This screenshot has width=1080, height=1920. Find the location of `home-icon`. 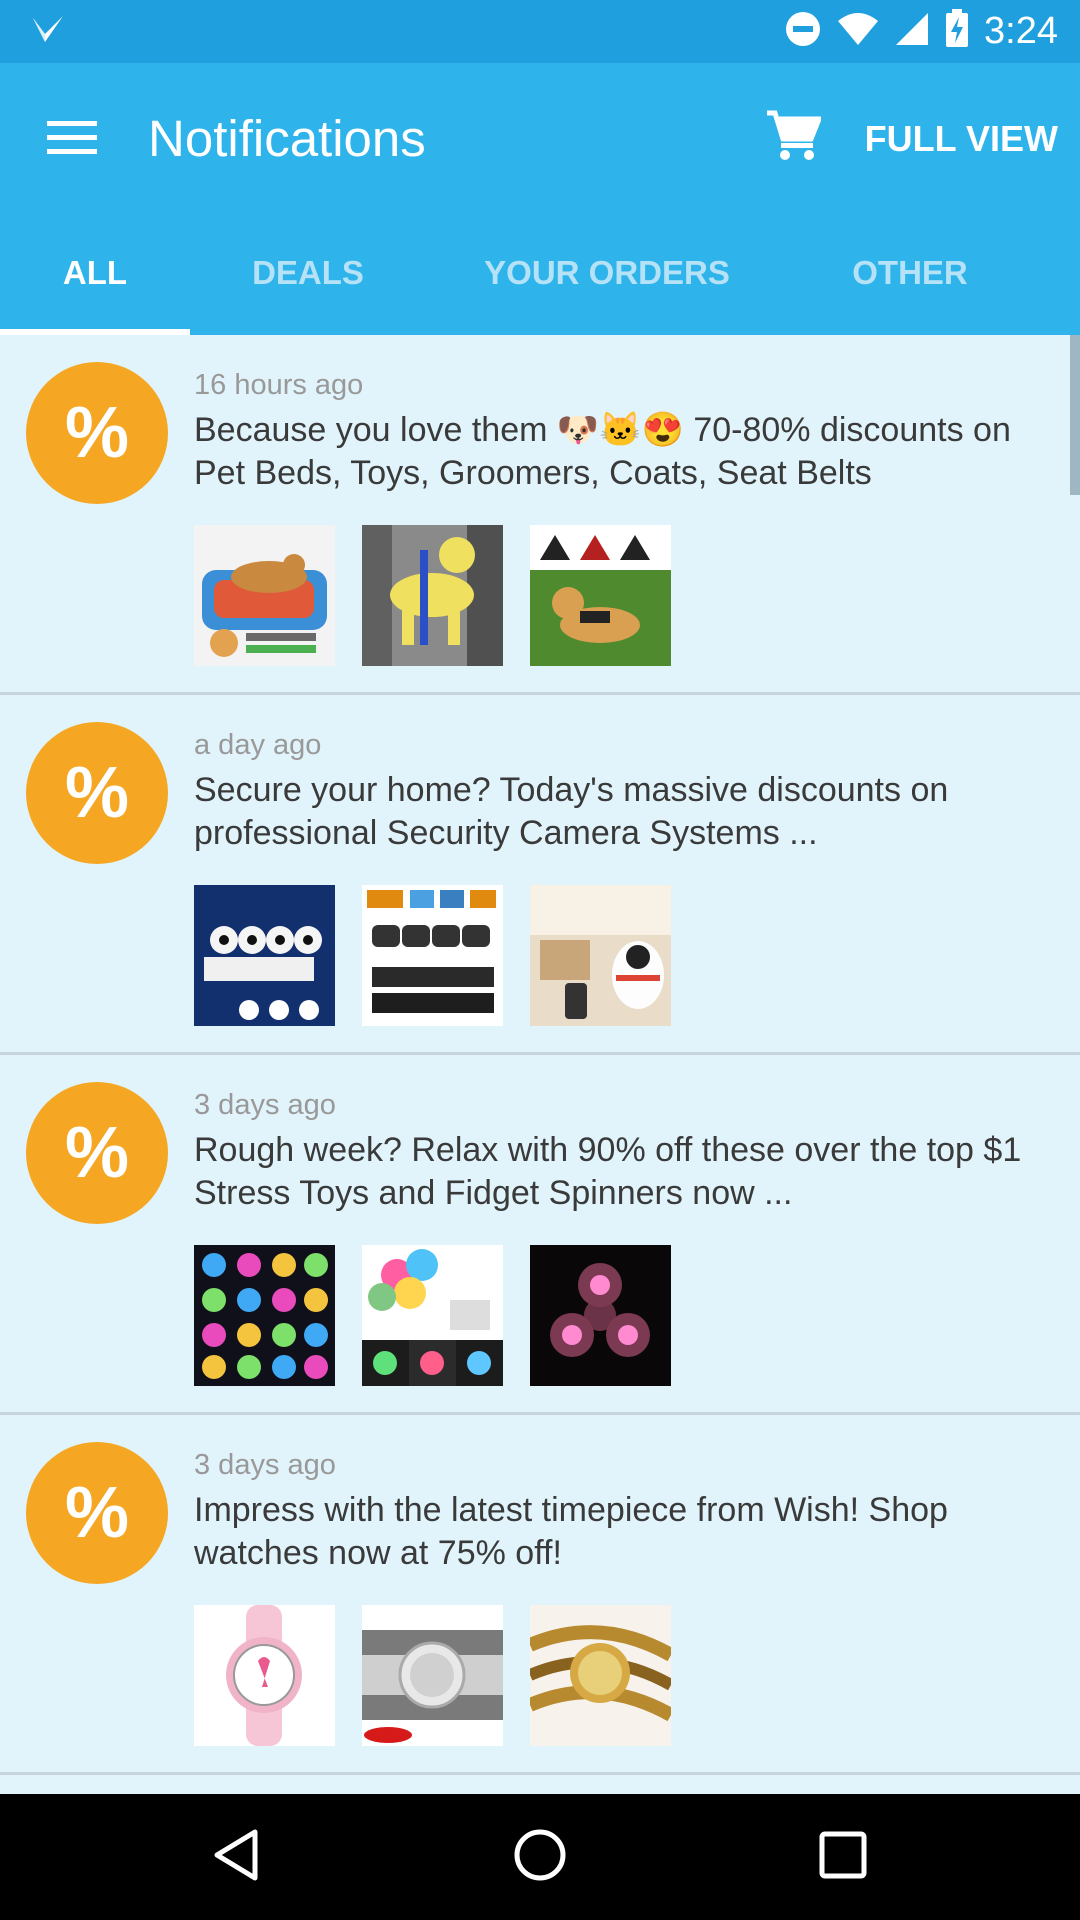

home-icon is located at coordinates (540, 1857).